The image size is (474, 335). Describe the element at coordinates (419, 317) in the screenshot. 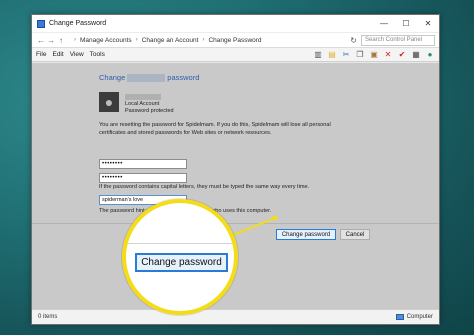

I see `status-location-label: Computer` at that location.